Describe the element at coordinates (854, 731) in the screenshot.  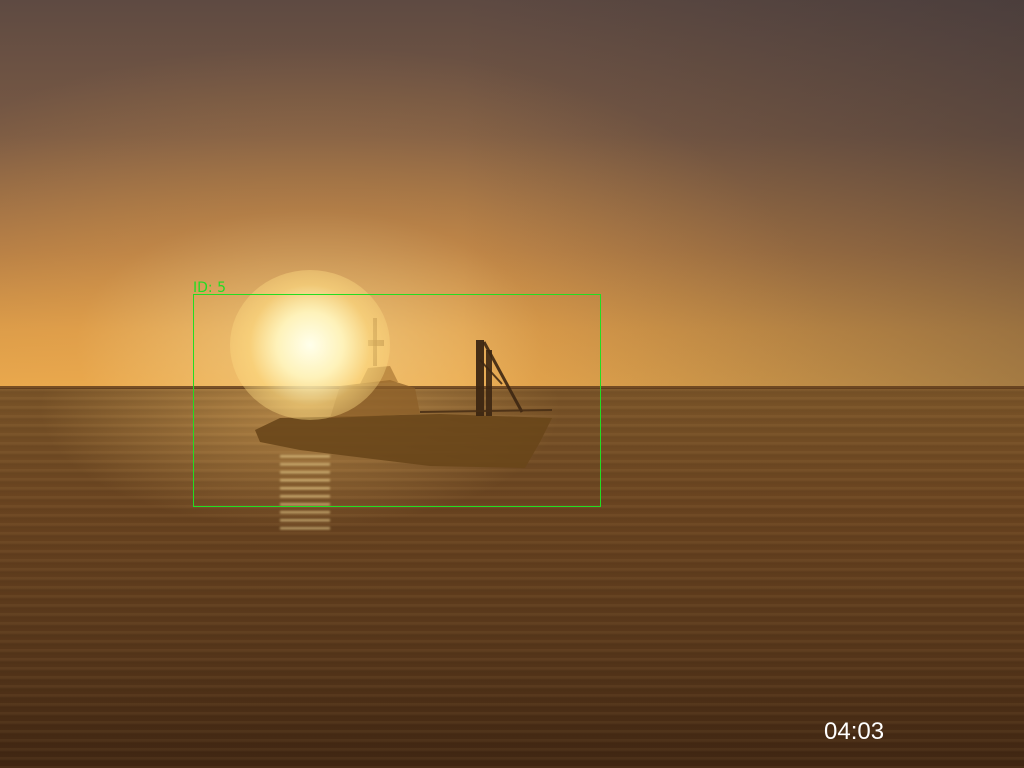
I see `video-timestamp: 04:03` at that location.